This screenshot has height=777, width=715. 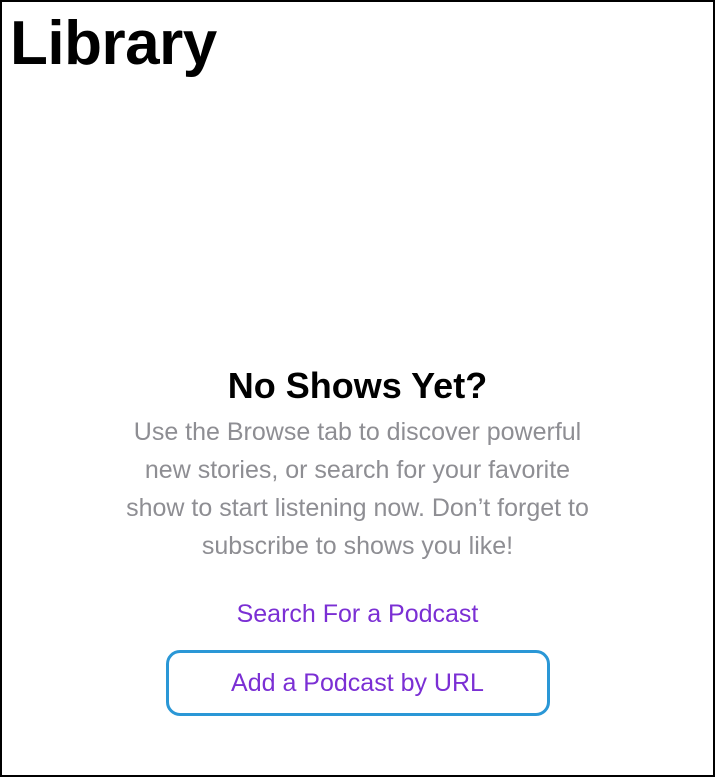 What do you see at coordinates (358, 614) in the screenshot?
I see `search-for-podcast-link: Search For a Podcast` at bounding box center [358, 614].